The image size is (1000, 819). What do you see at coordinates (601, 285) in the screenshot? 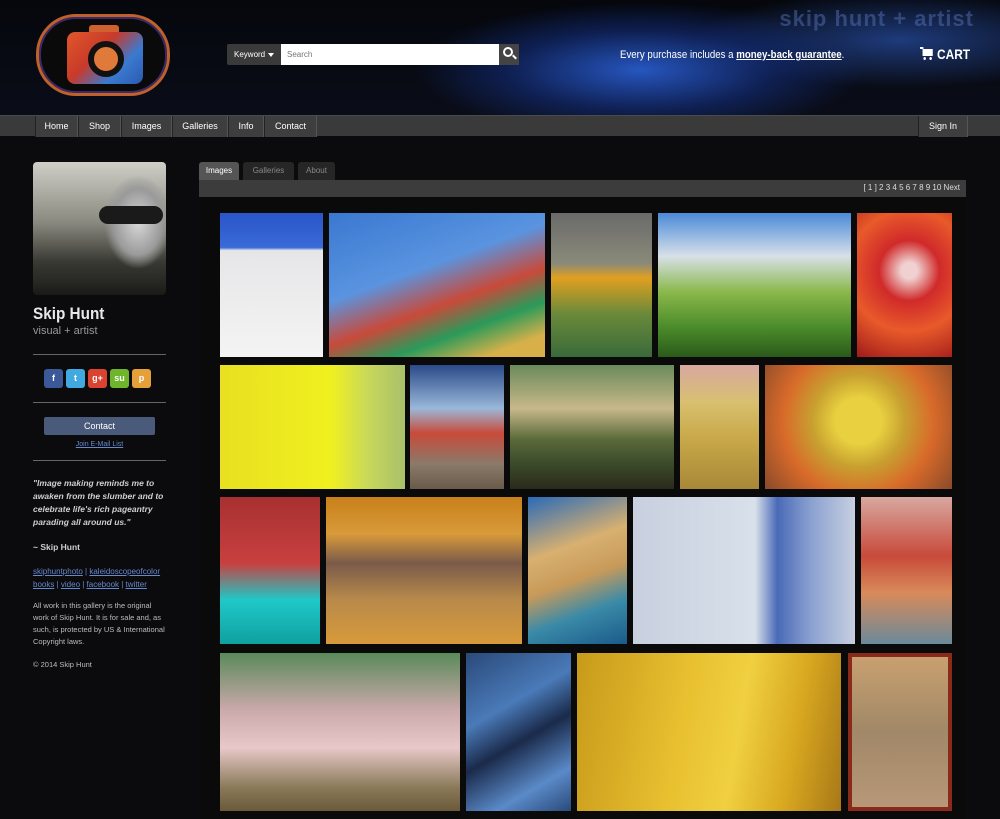
I see `thumb-yellow-sari` at bounding box center [601, 285].